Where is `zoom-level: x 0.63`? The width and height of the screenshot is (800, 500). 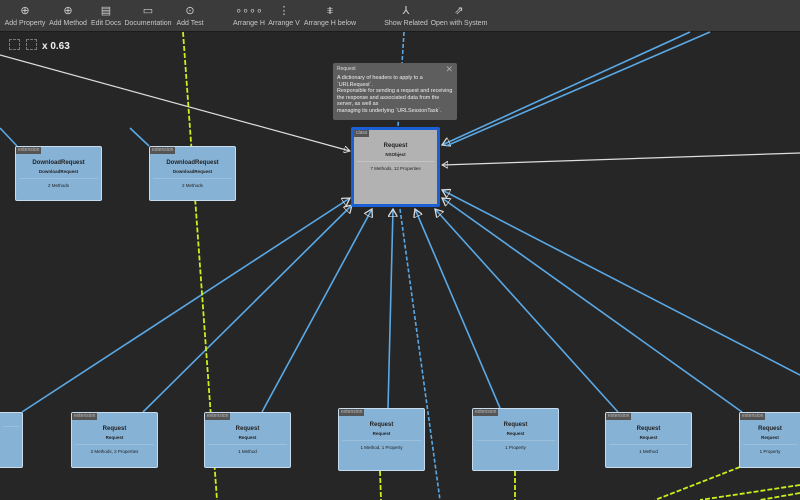
zoom-level: x 0.63 is located at coordinates (56, 46).